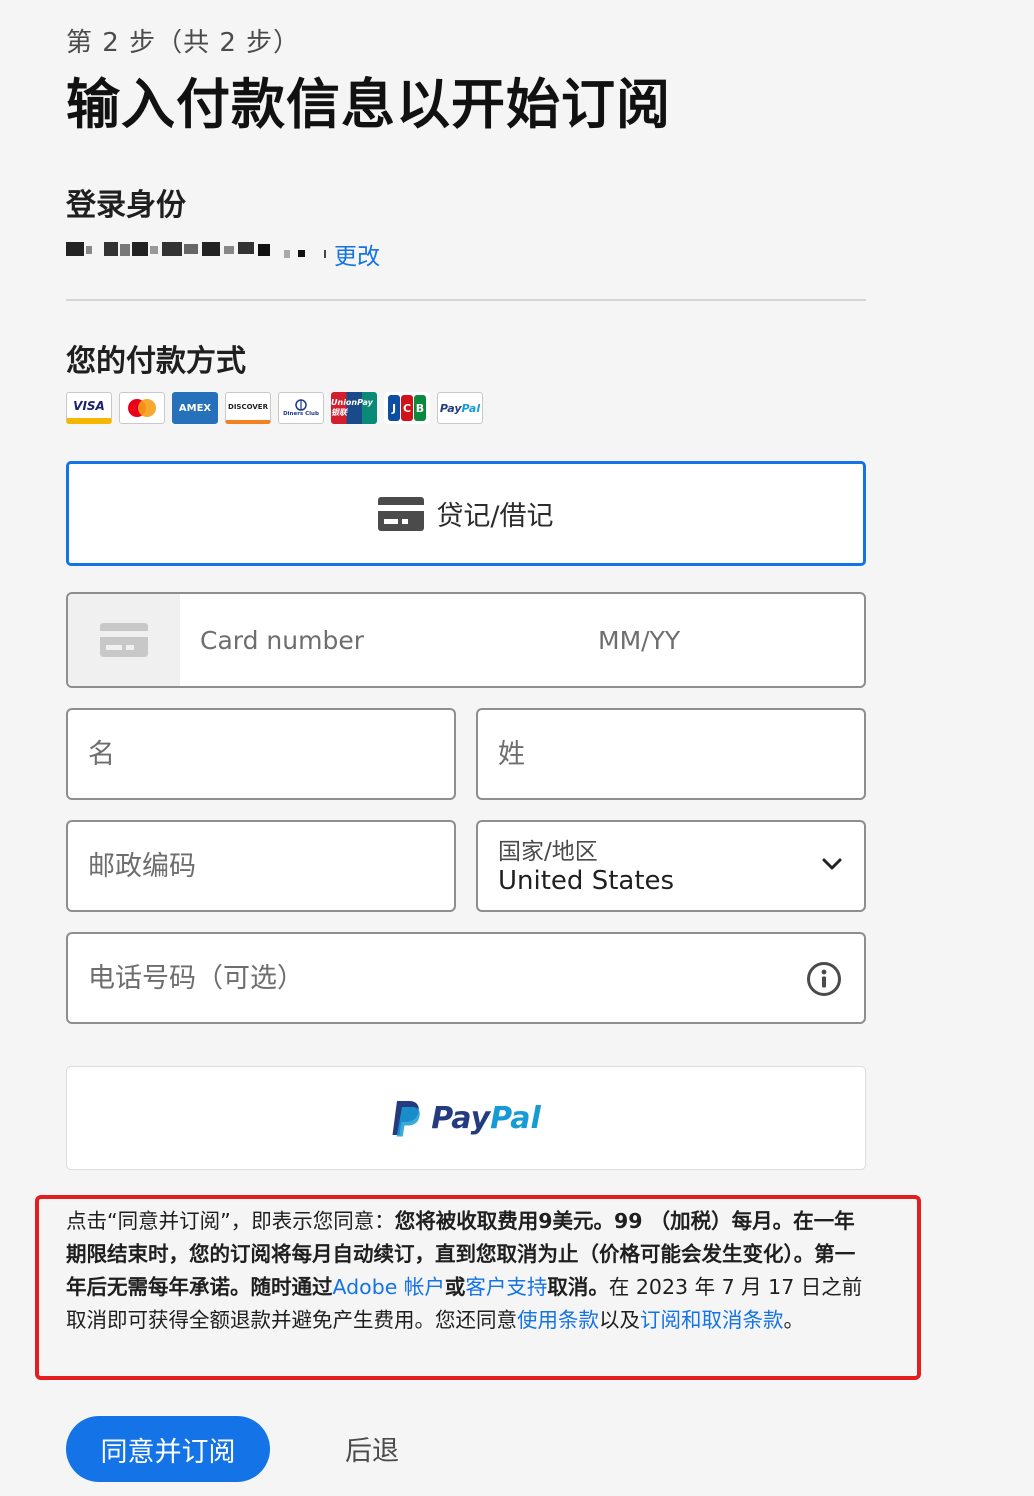 The image size is (1034, 1496). I want to click on paypal-button: PayPal, so click(466, 1118).